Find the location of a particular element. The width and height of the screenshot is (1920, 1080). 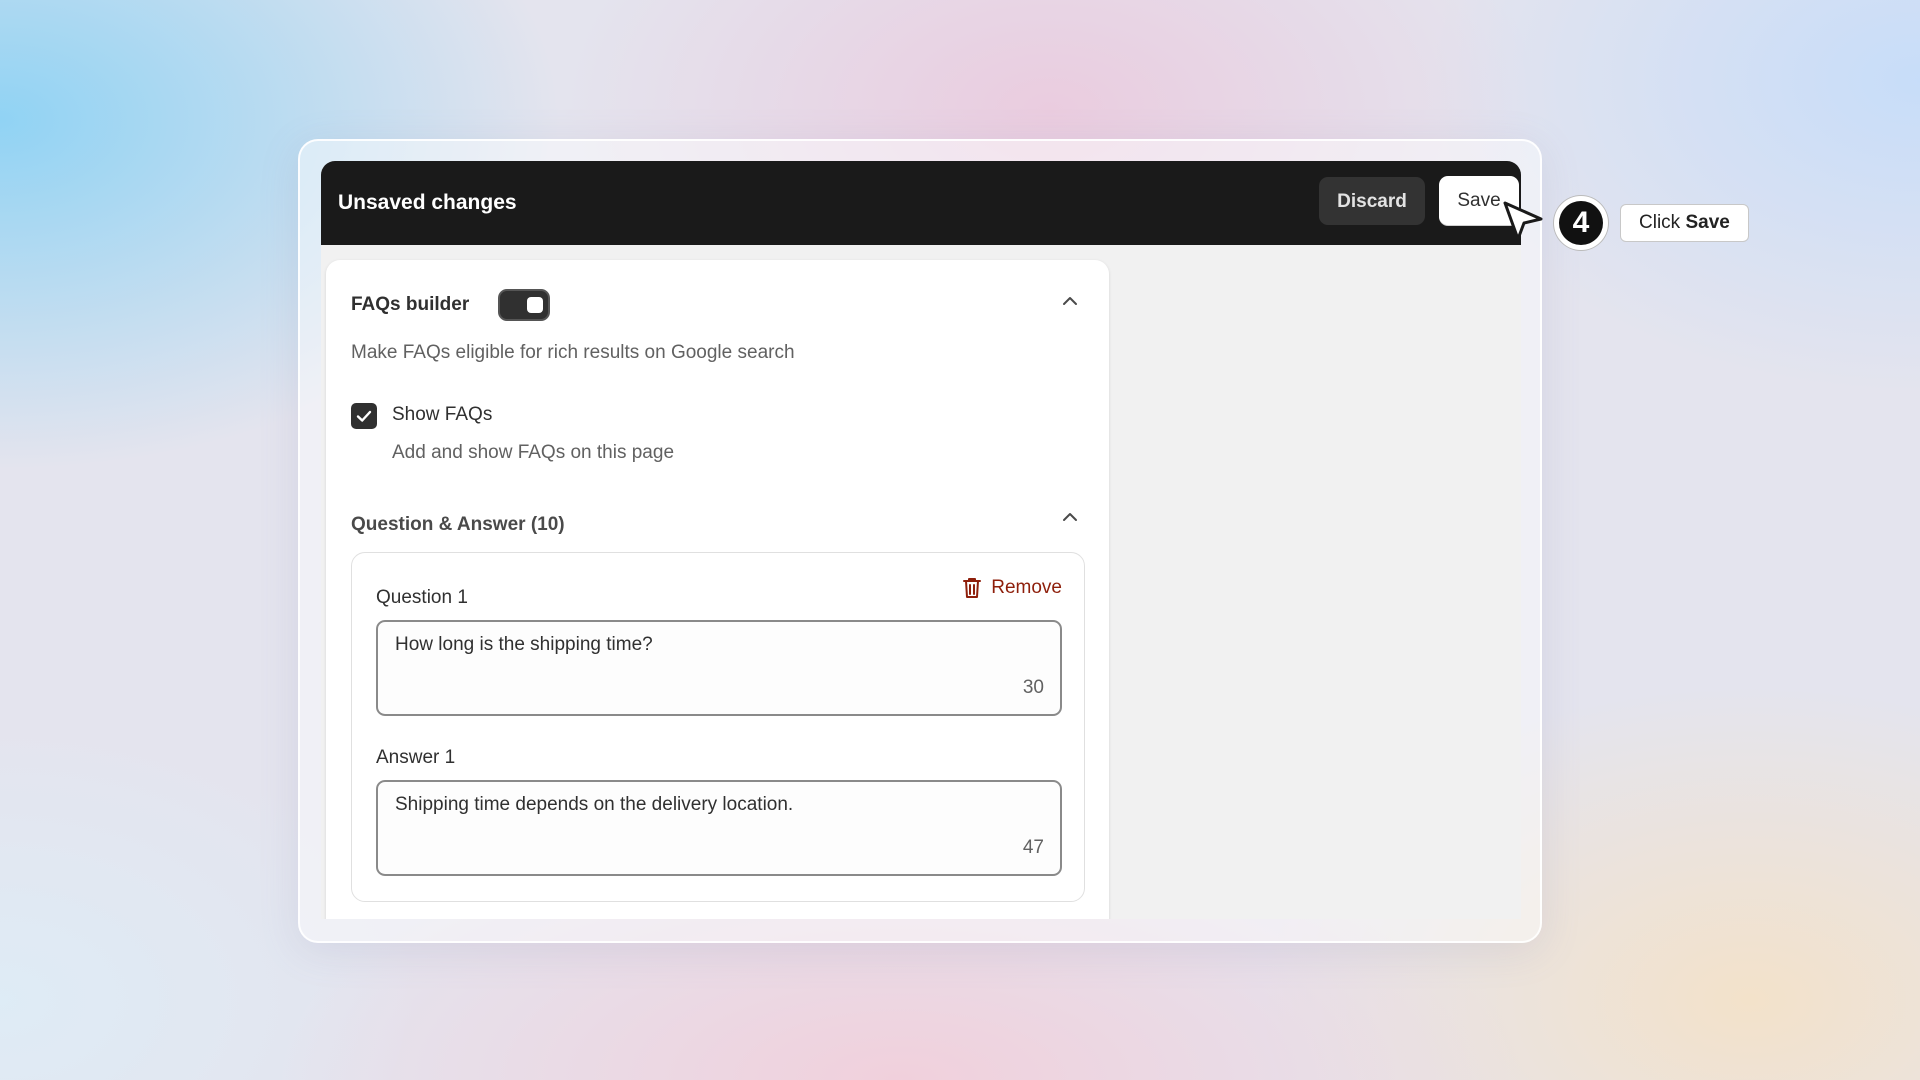

question-value: How long is the shipping time? is located at coordinates (524, 644).